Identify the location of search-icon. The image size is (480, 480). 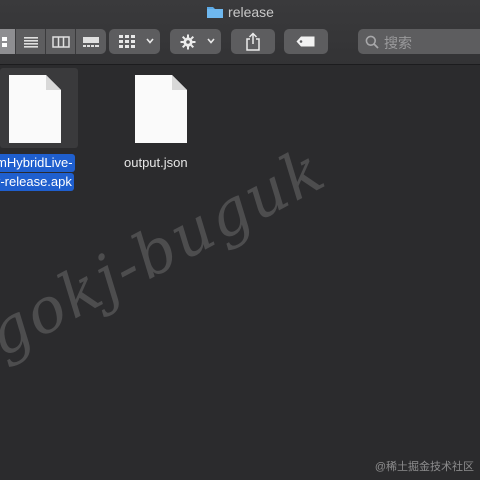
(372, 42).